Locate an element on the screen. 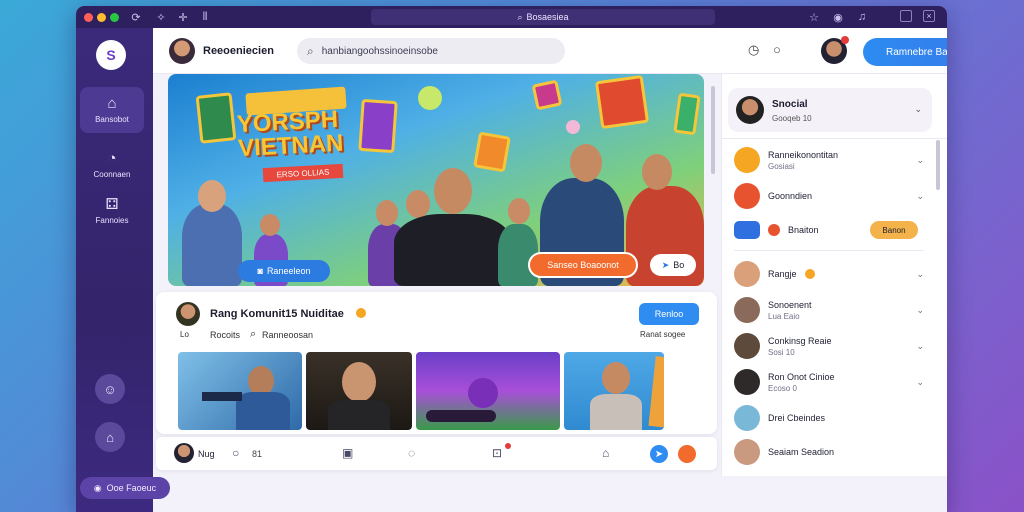 Image resolution: width=1024 pixels, height=512 pixels. calendar-icon: ▣ is located at coordinates (347, 453).